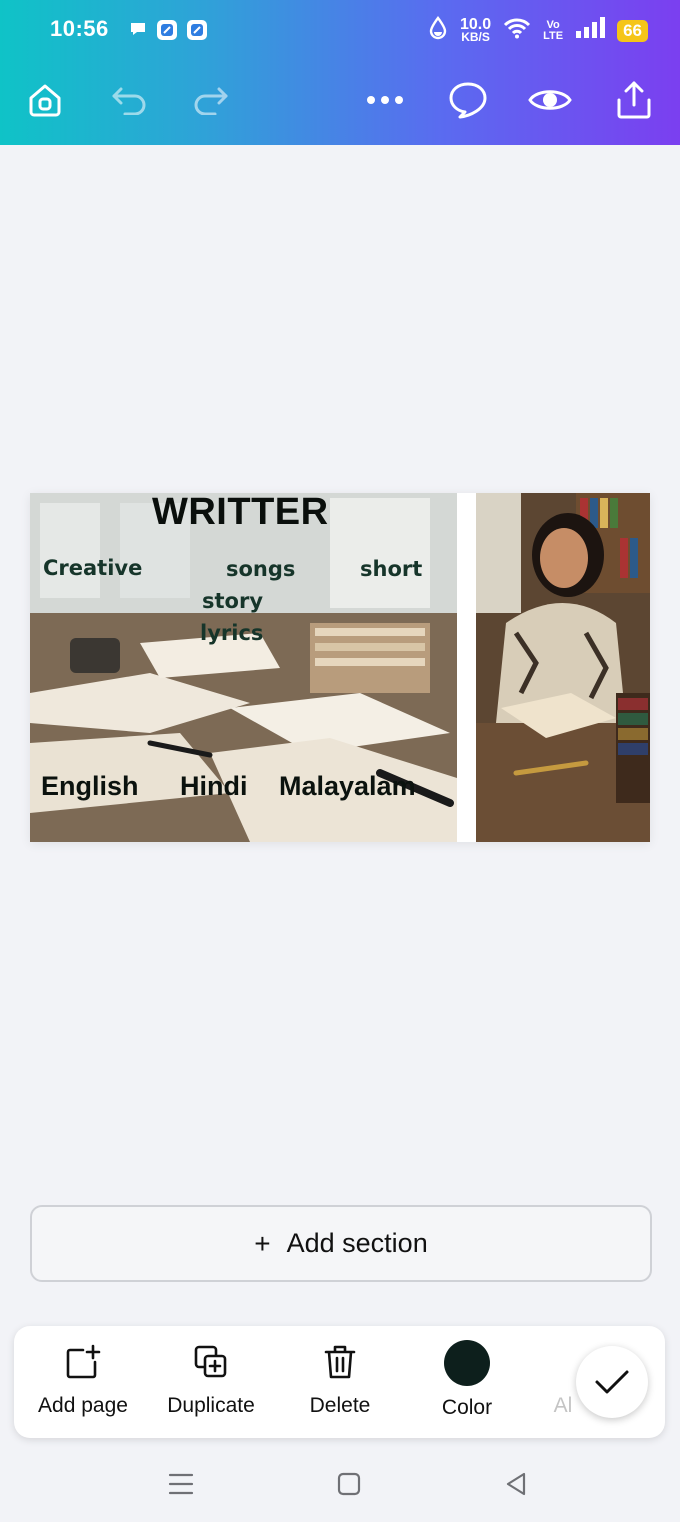 The height and width of the screenshot is (1522, 680). Describe the element at coordinates (92, 568) in the screenshot. I see `tag-creative-text: Creative` at that location.